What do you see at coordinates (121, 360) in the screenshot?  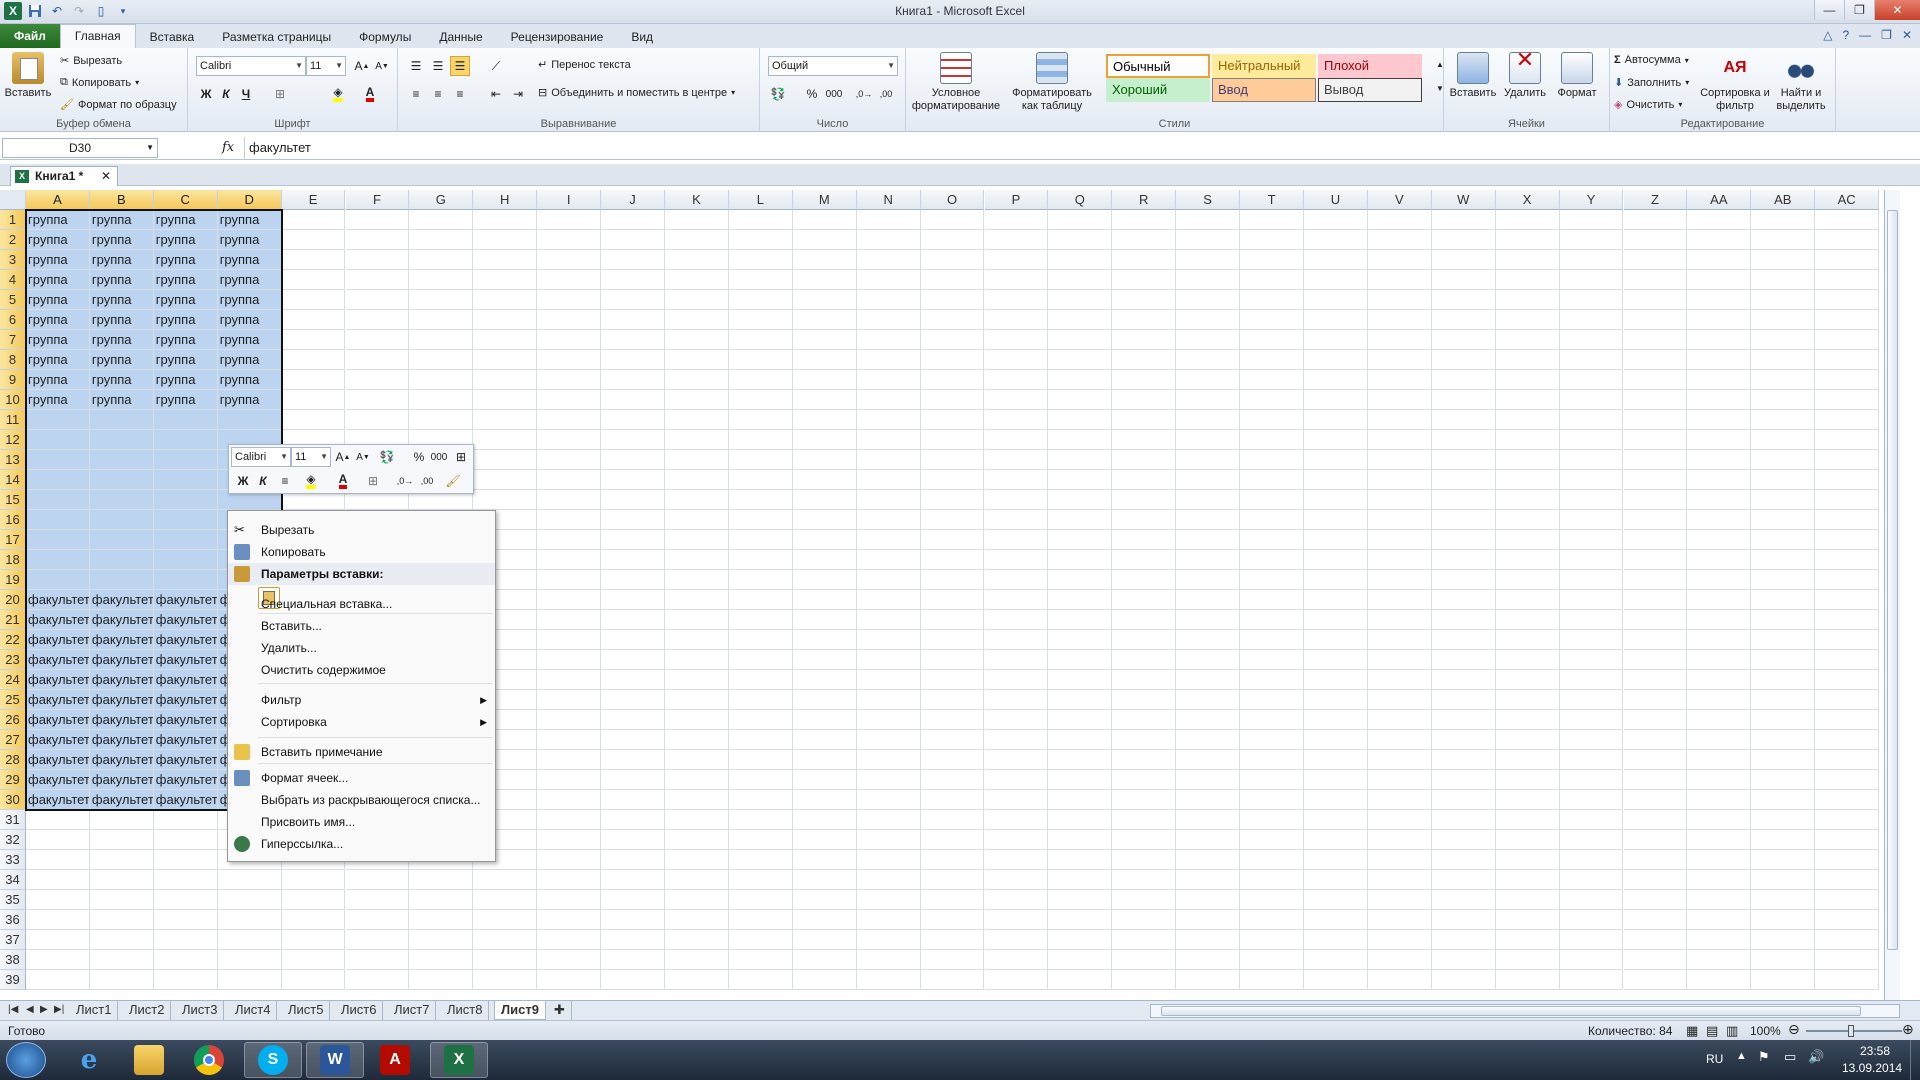 I see `cell-b8: группа` at bounding box center [121, 360].